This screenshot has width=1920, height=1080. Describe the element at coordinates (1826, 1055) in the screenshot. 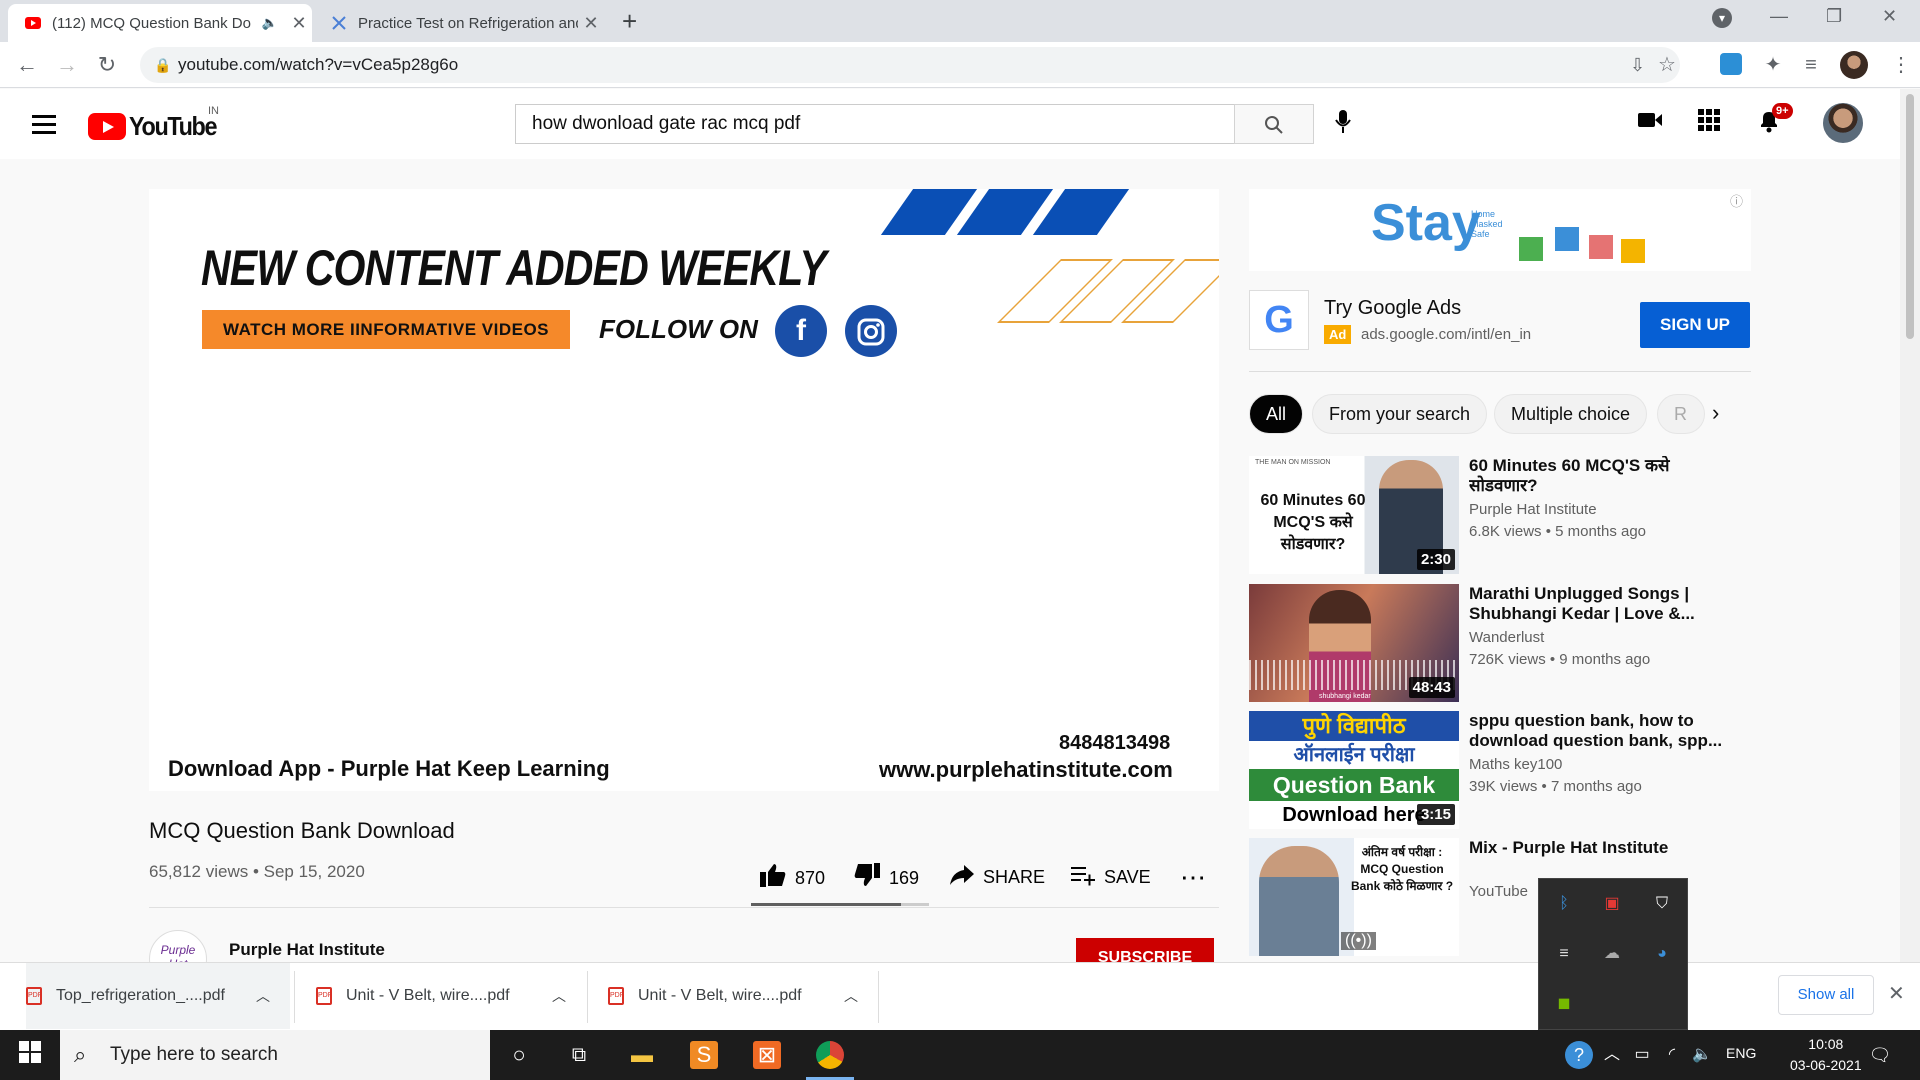

I see `clock: 10:08 03-06-2021` at that location.